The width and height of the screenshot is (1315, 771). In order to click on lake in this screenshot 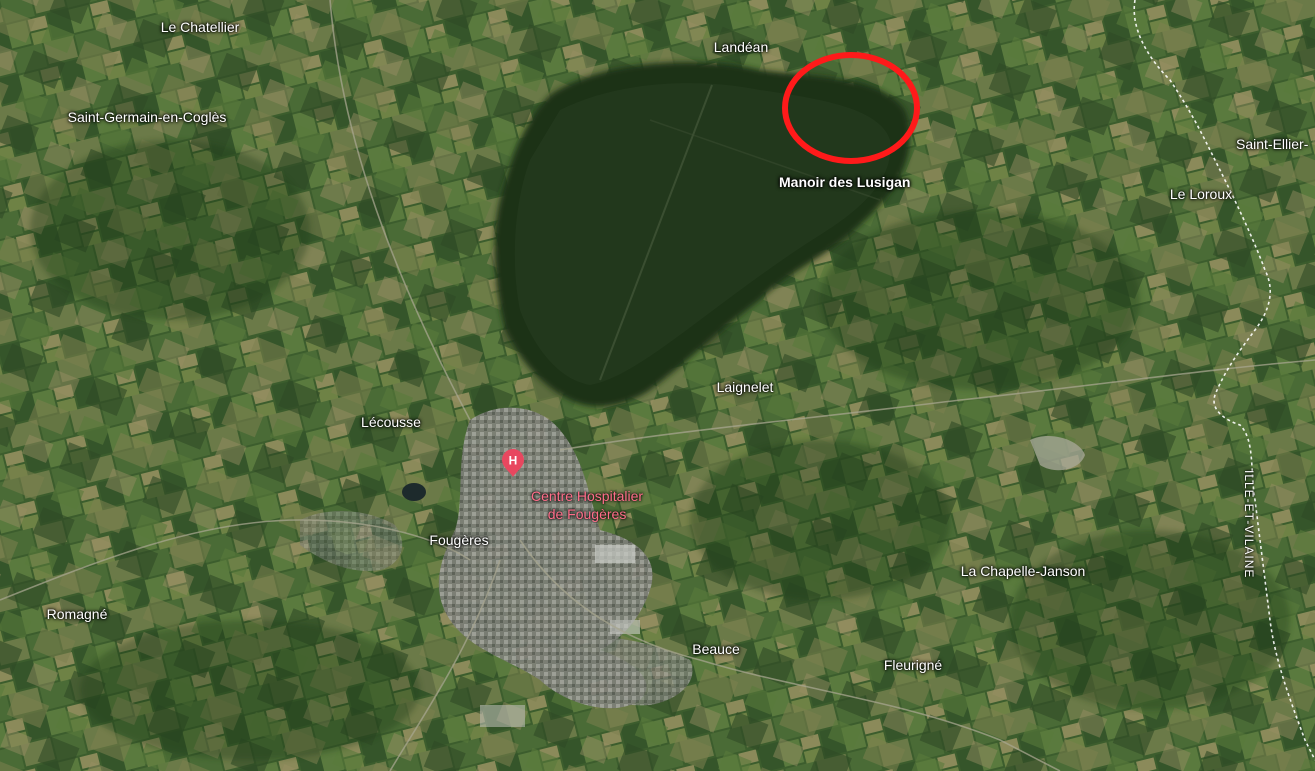, I will do `click(414, 492)`.